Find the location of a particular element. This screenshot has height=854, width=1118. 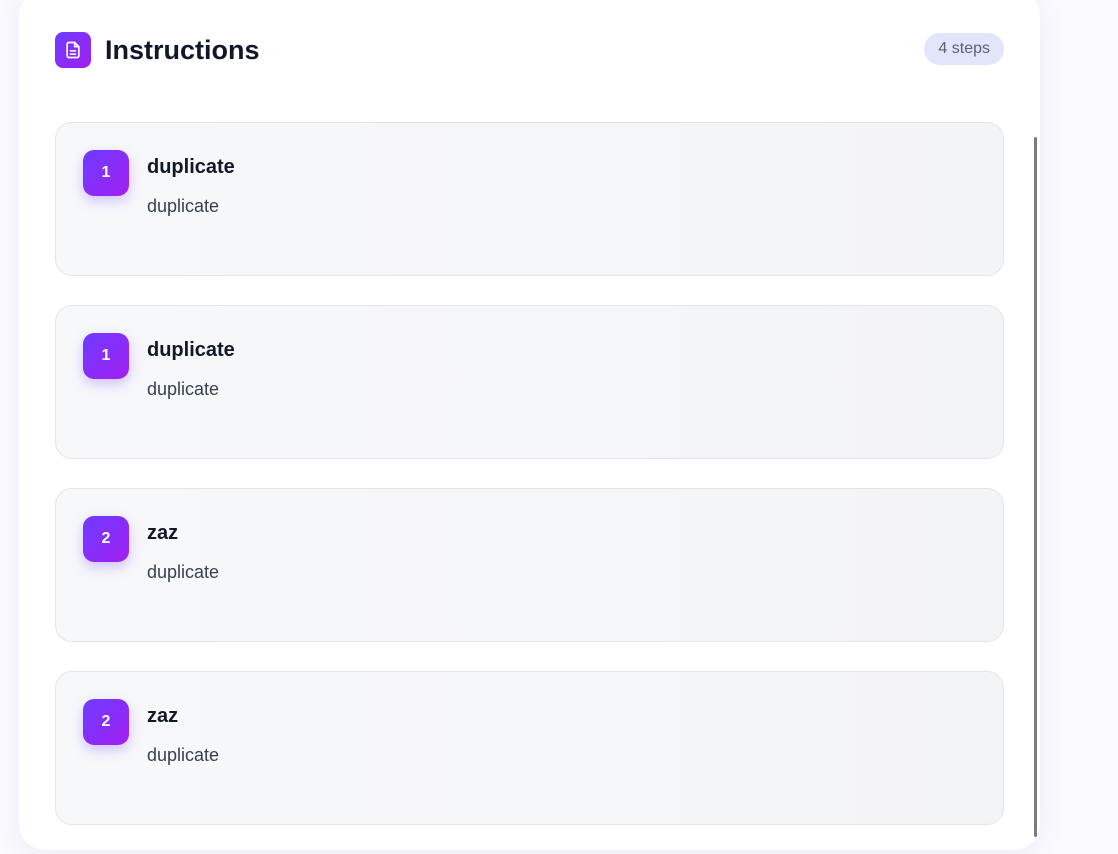

document-icon is located at coordinates (73, 50).